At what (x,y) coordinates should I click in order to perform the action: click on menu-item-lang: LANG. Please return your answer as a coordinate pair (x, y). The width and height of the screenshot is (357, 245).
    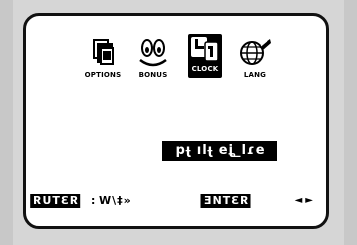
    Looking at the image, I should click on (255, 58).